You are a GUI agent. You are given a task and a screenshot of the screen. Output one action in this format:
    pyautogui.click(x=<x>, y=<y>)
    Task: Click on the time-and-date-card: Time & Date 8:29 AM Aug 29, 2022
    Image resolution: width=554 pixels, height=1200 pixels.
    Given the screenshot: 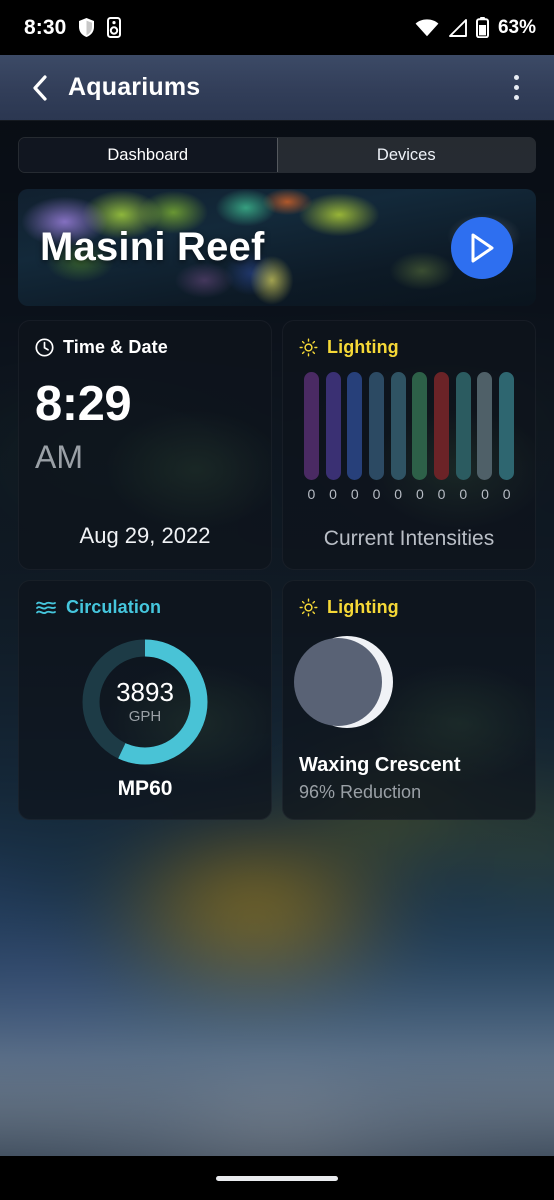 What is the action you would take?
    pyautogui.click(x=145, y=445)
    